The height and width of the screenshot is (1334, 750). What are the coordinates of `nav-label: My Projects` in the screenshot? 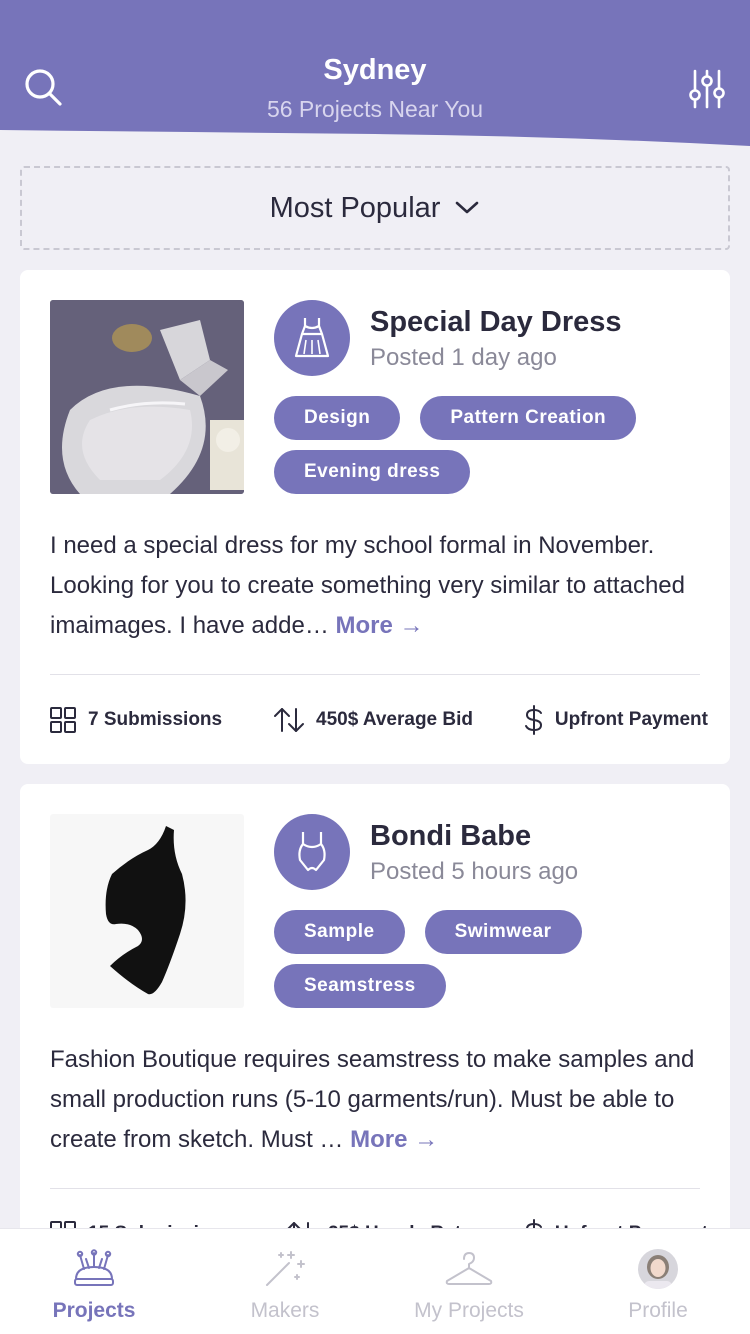 It's located at (469, 1310).